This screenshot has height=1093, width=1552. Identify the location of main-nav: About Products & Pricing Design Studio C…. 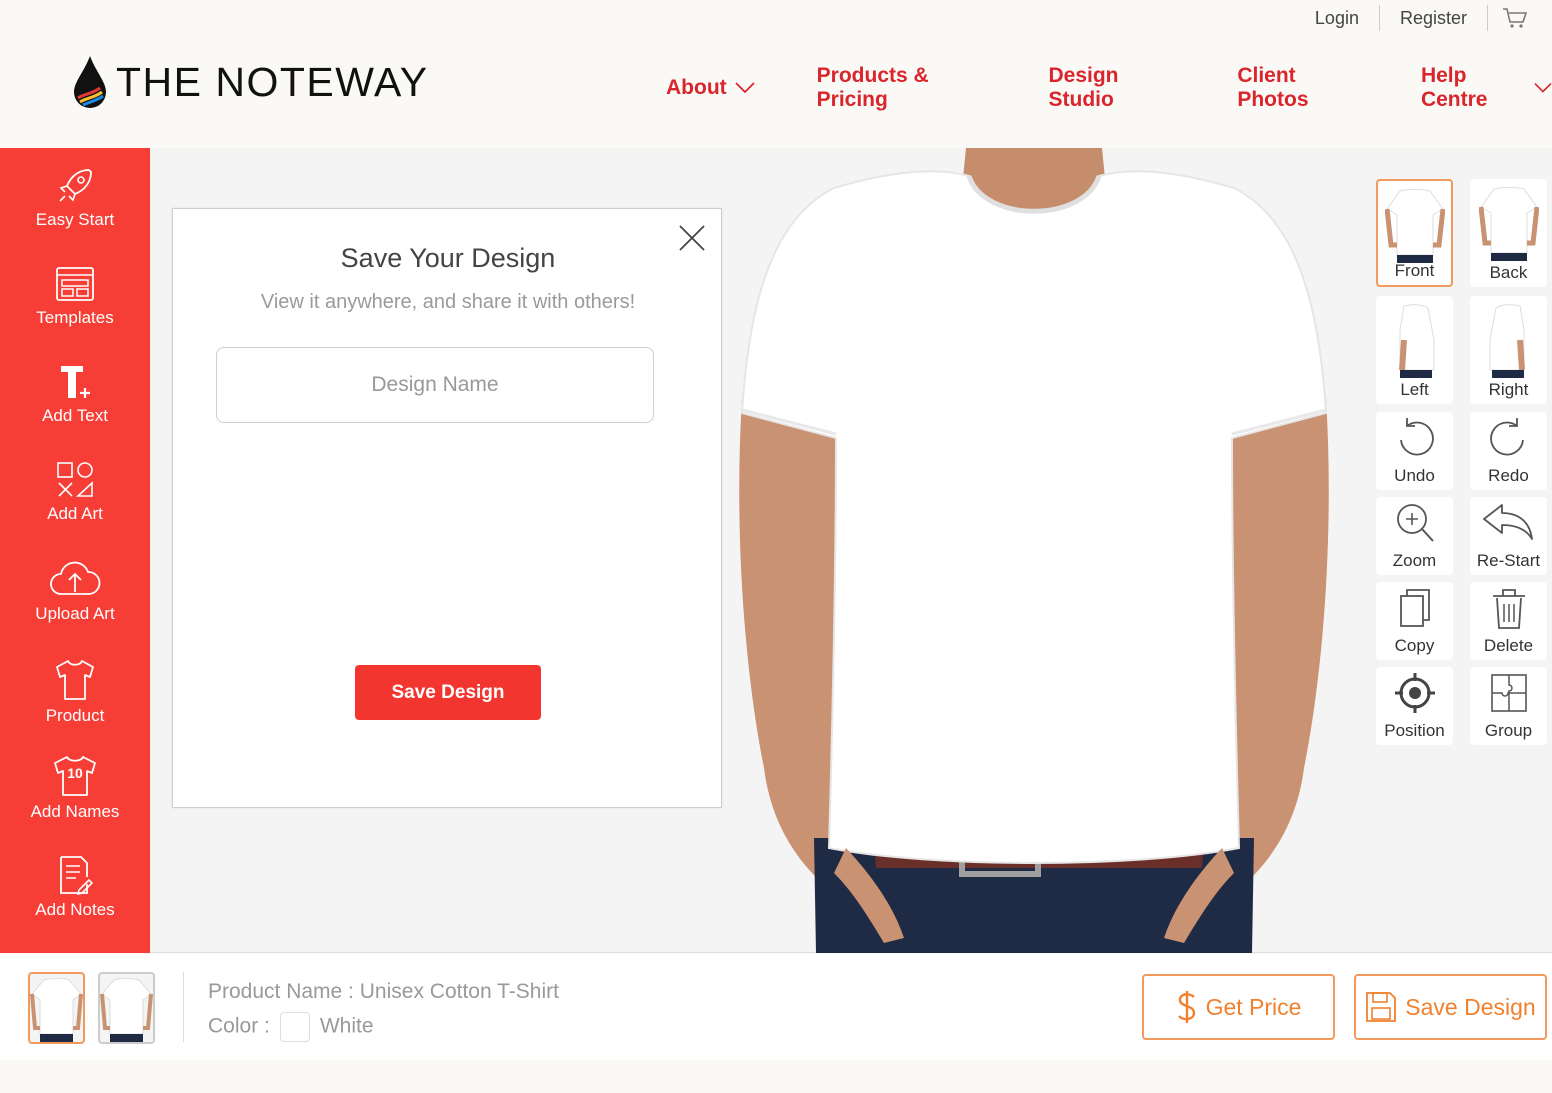
(1109, 87).